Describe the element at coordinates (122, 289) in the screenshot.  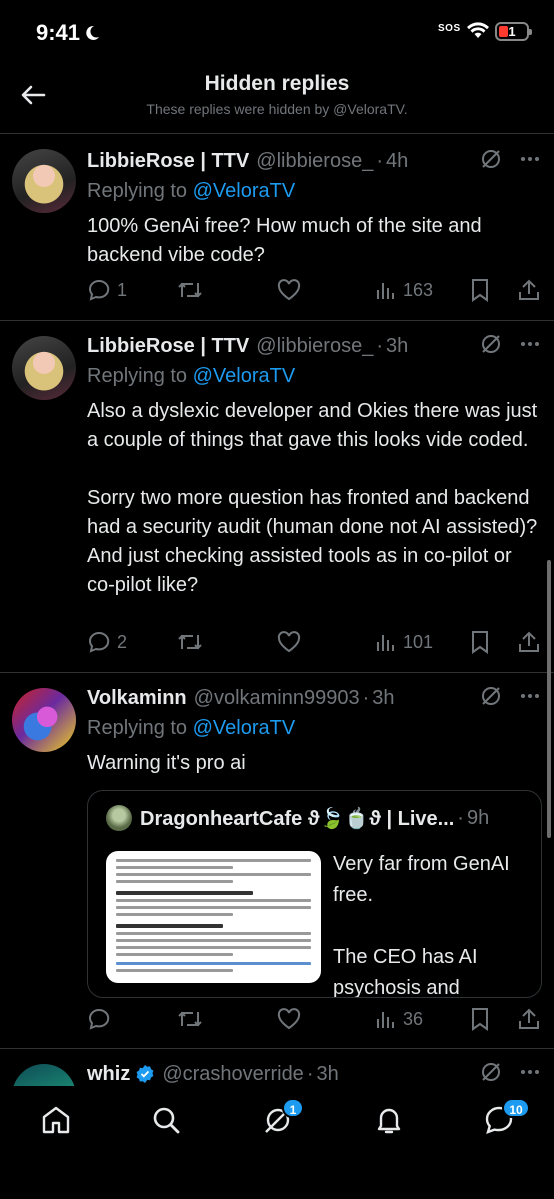
I see `reply-count: 1` at that location.